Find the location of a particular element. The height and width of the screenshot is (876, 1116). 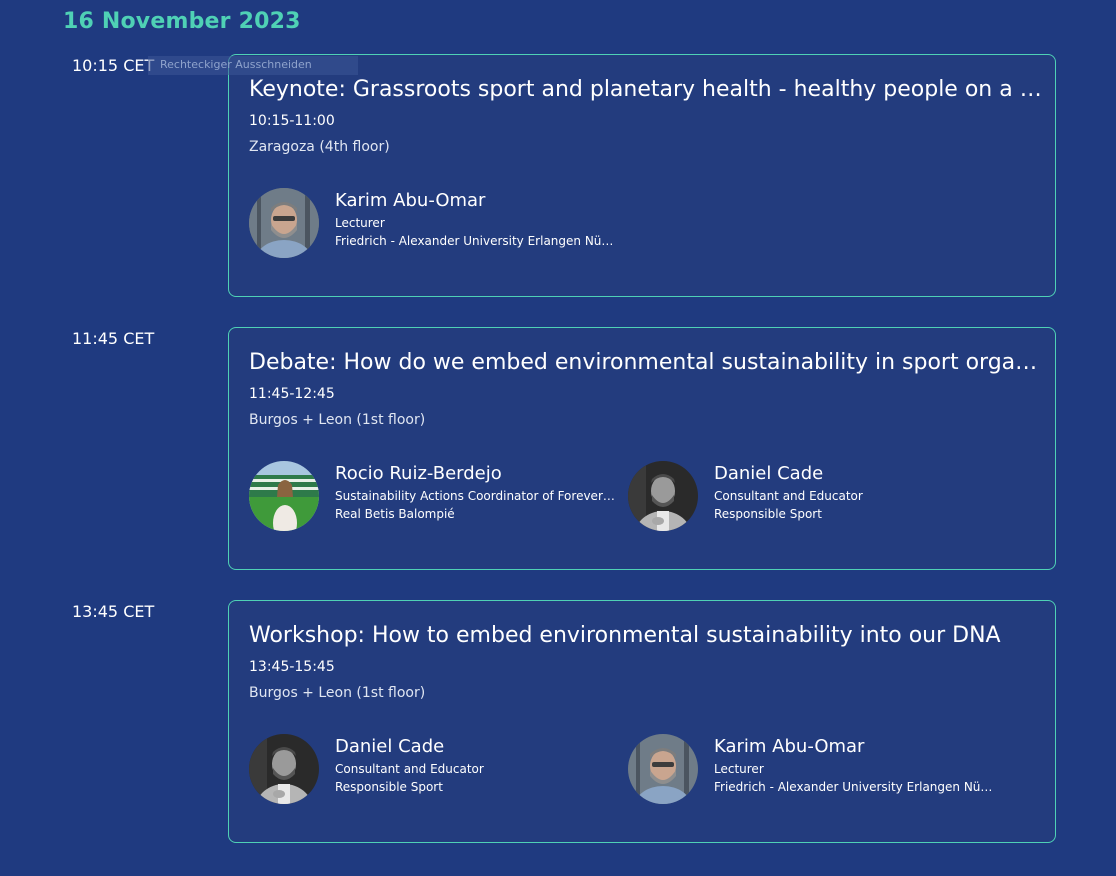

session-time-range: 13:45-15:45 is located at coordinates (292, 667).